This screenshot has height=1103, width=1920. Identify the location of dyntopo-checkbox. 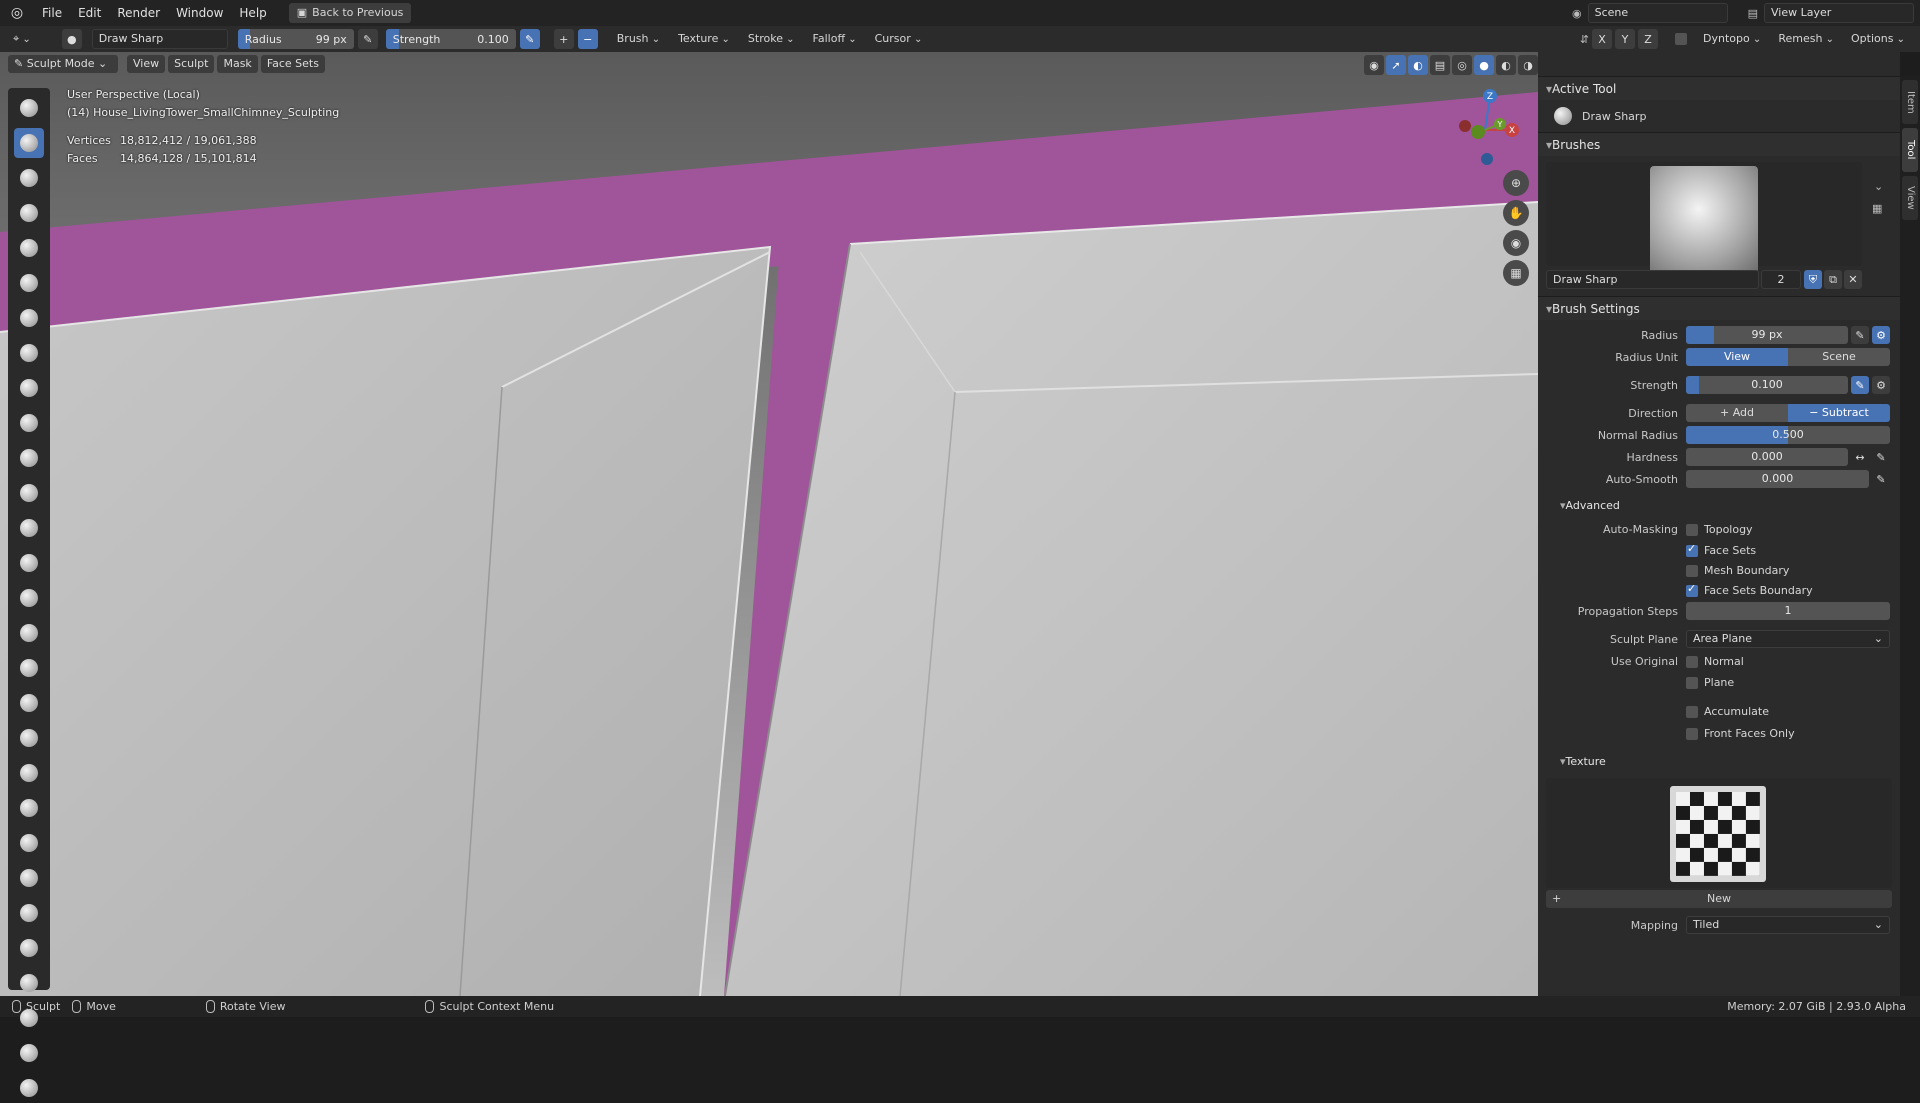
(1681, 39).